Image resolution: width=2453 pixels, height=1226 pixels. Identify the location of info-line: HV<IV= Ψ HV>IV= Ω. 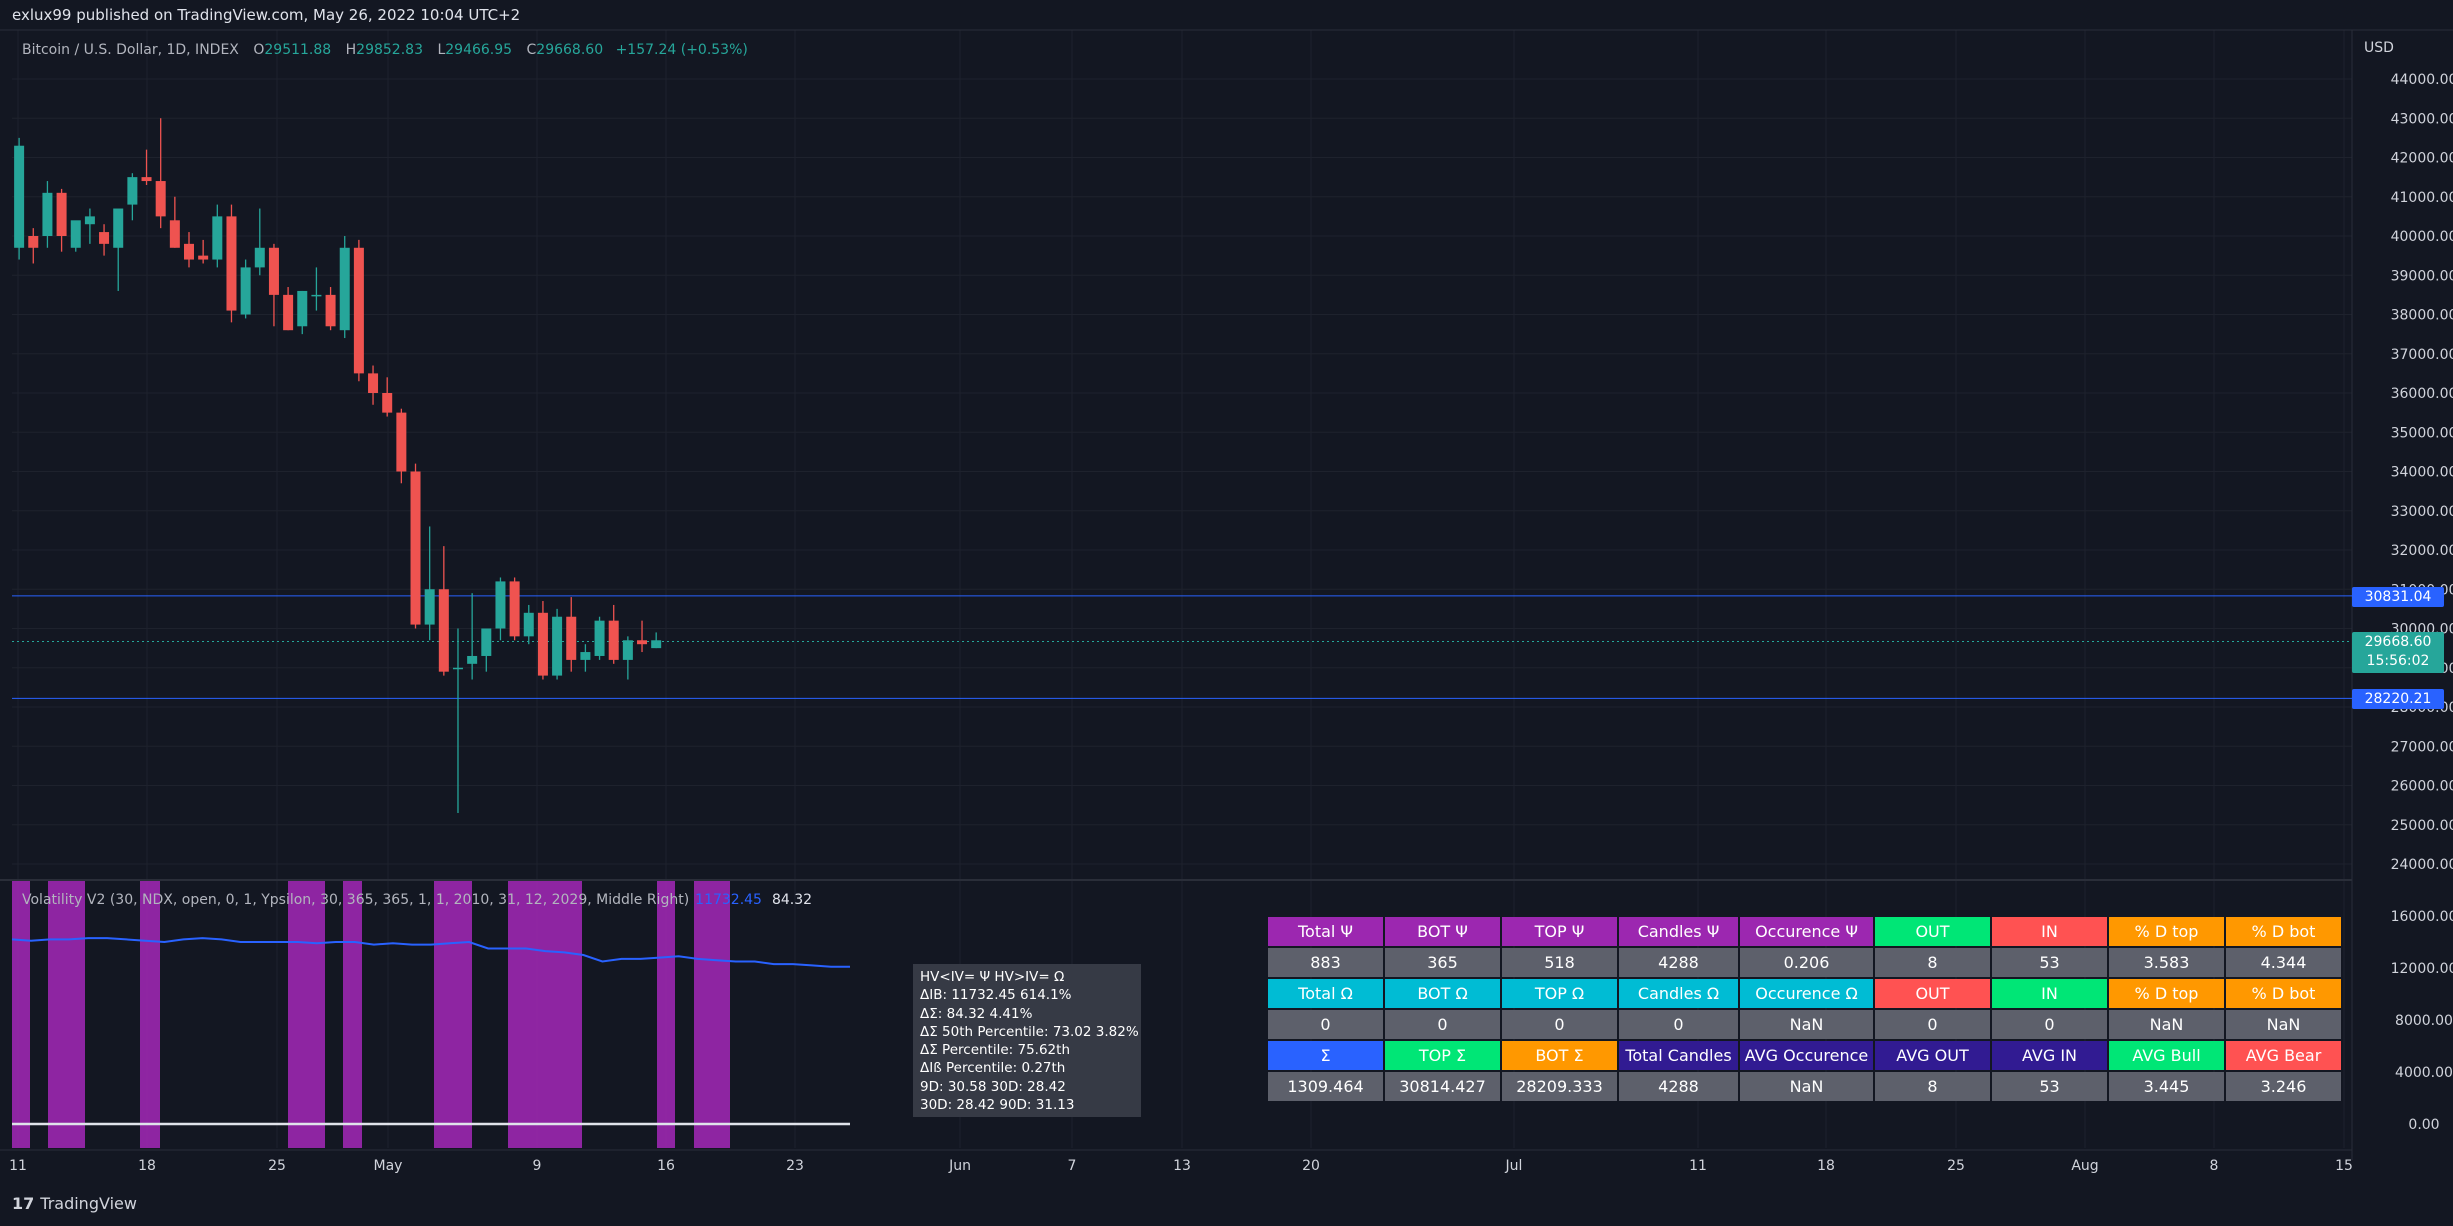
(992, 977).